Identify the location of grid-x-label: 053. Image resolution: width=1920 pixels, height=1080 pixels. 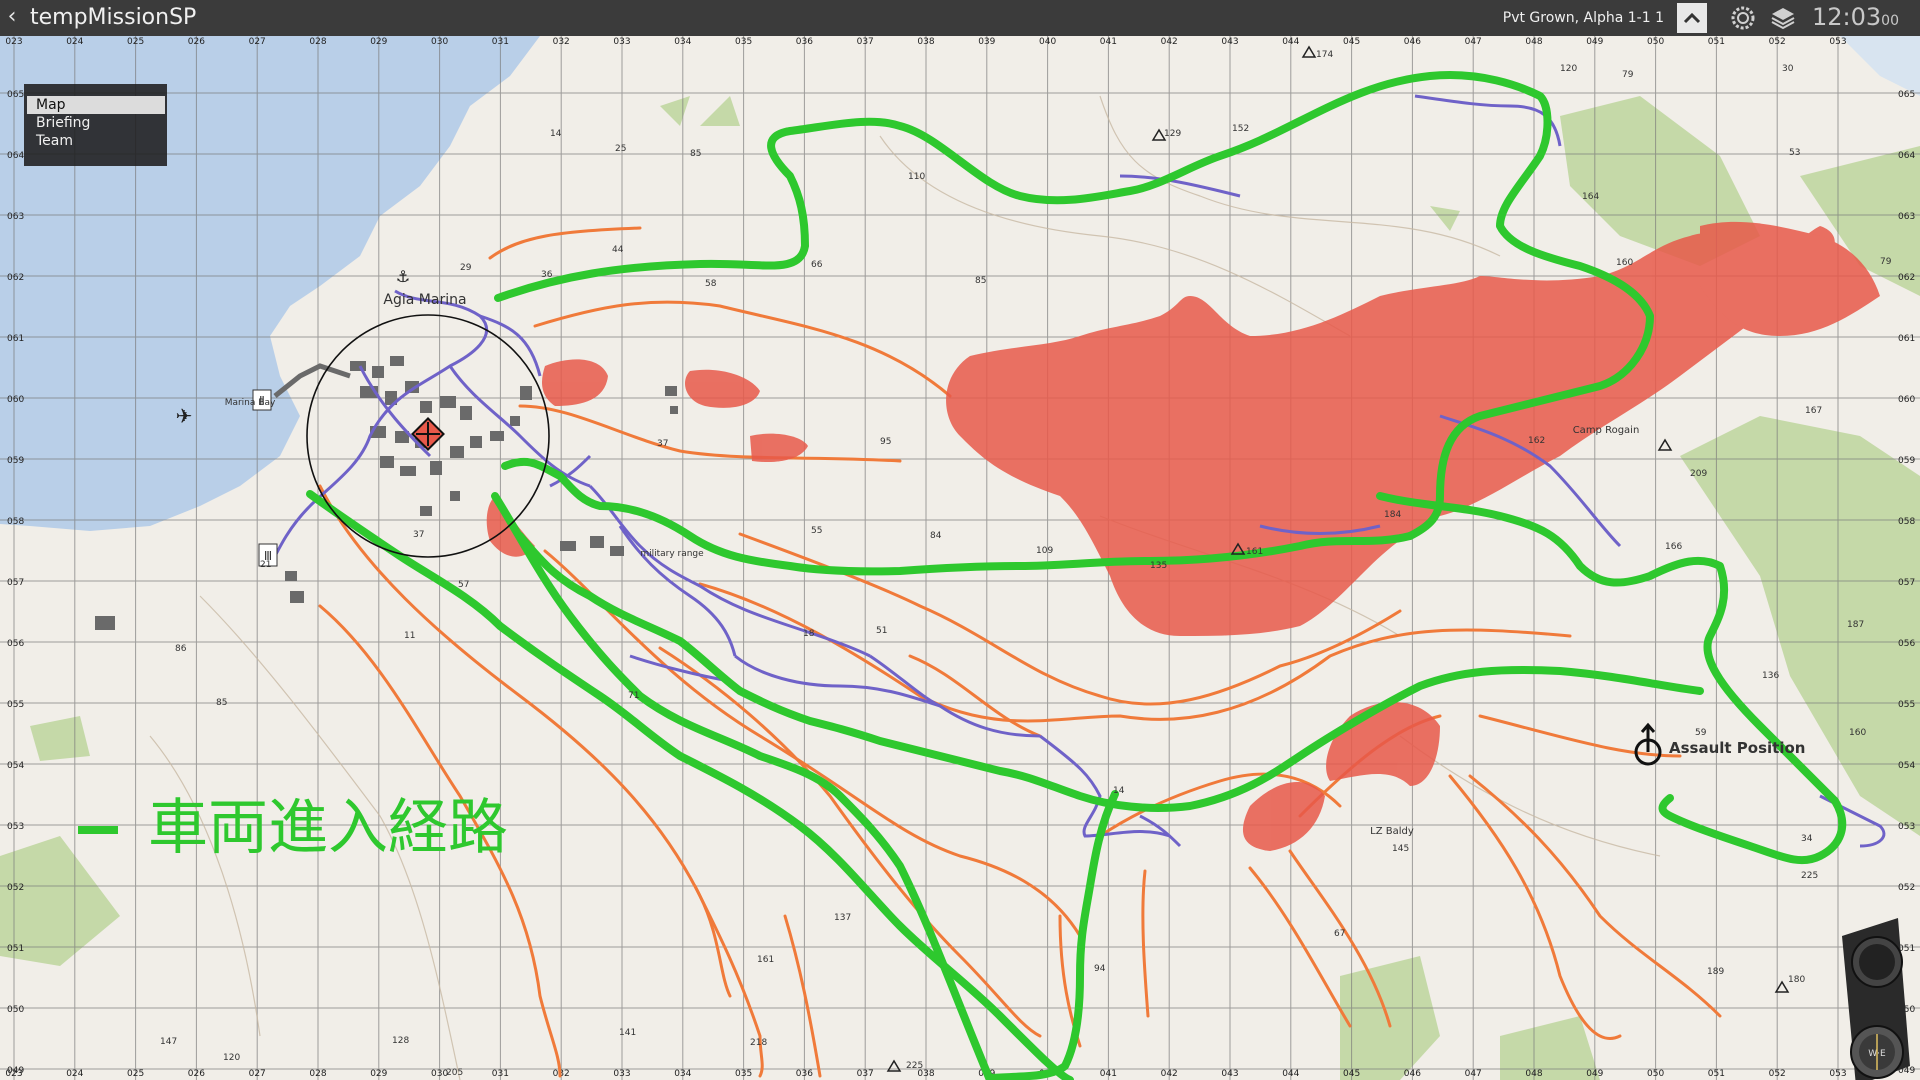
(1837, 42).